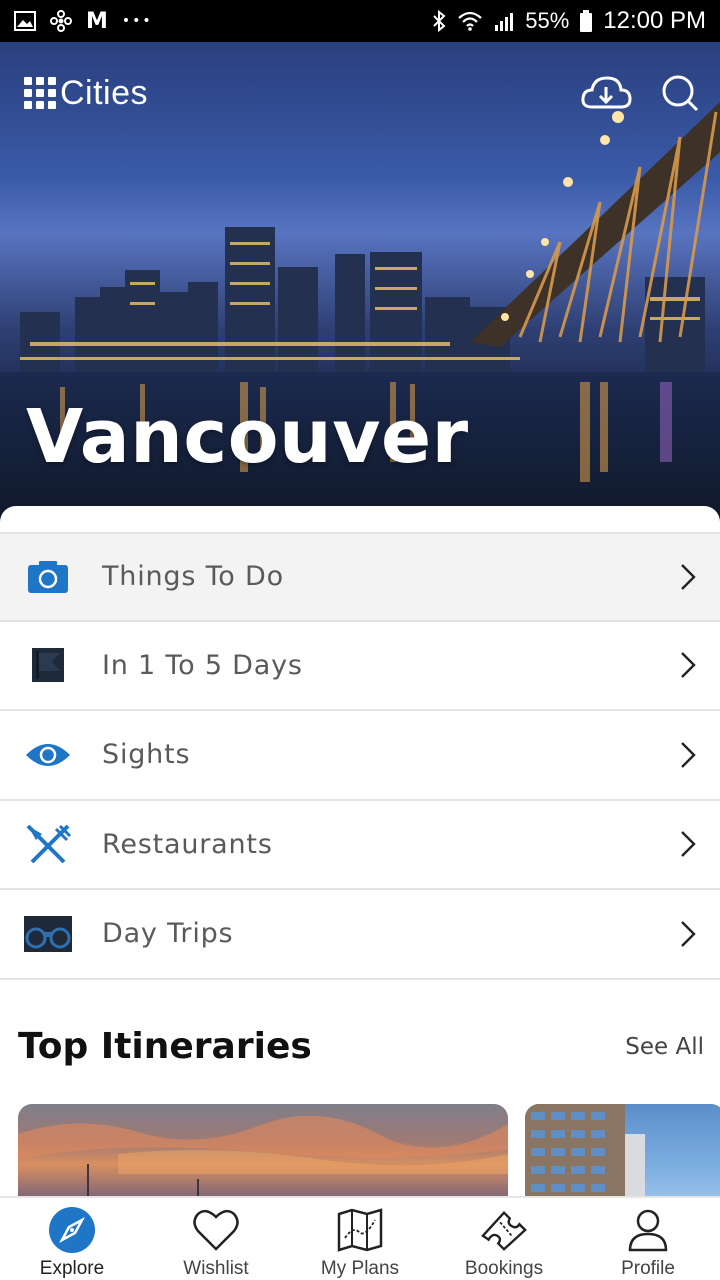 Image resolution: width=720 pixels, height=1280 pixels. Describe the element at coordinates (360, 666) in the screenshot. I see `menu-item-in-1-to-5-days: In 1 To 5 Days` at that location.